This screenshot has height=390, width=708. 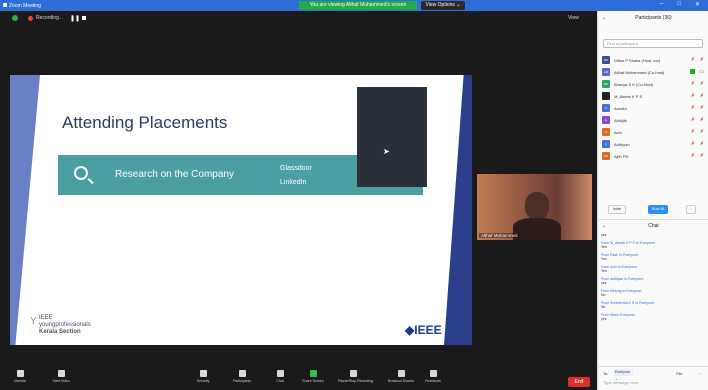 What do you see at coordinates (658, 209) in the screenshot?
I see `mute-all-button: Mute All` at bounding box center [658, 209].